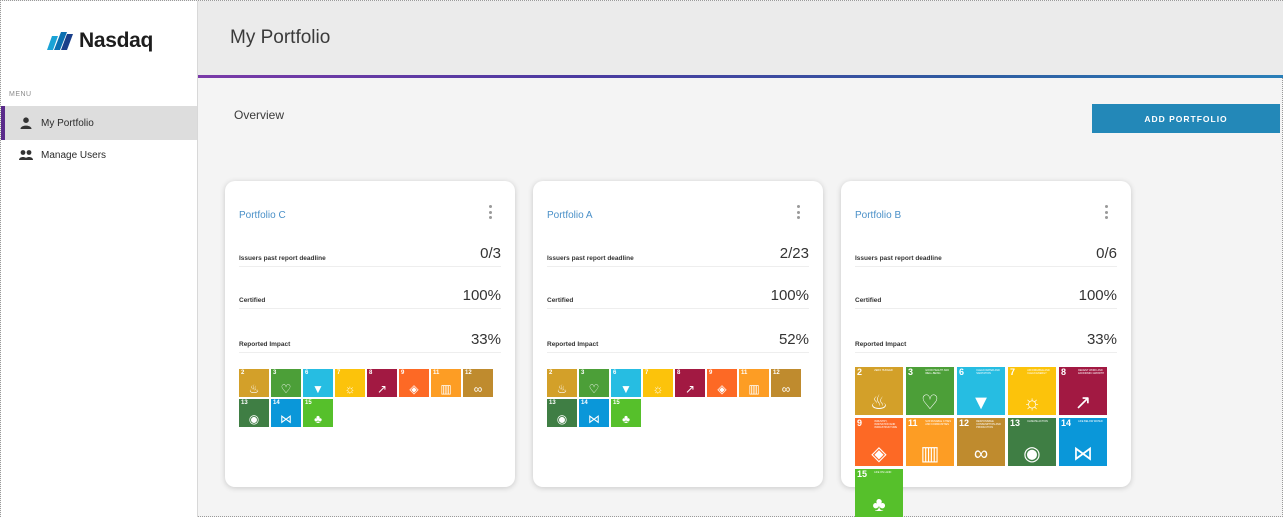 The height and width of the screenshot is (517, 1283). What do you see at coordinates (280, 37) in the screenshot?
I see `page-title: My Portfolio` at bounding box center [280, 37].